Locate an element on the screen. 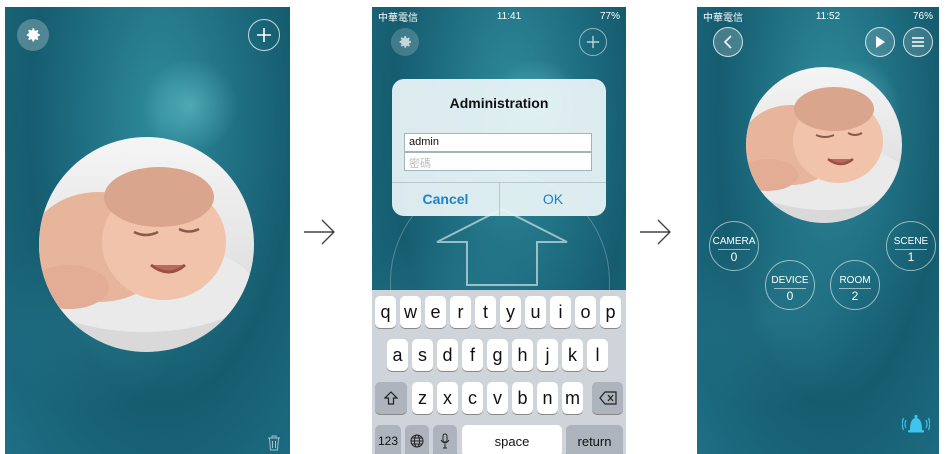 The width and height of the screenshot is (949, 454). key-a: a is located at coordinates (397, 355).